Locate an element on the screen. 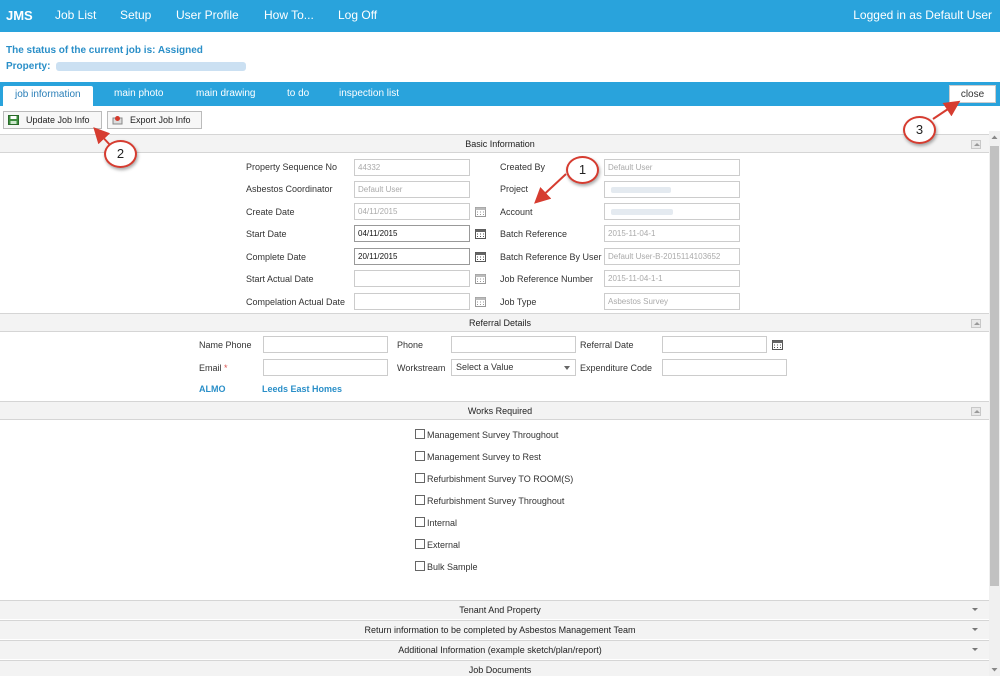 The width and height of the screenshot is (1000, 676). scrollbar-thumb is located at coordinates (994, 366).